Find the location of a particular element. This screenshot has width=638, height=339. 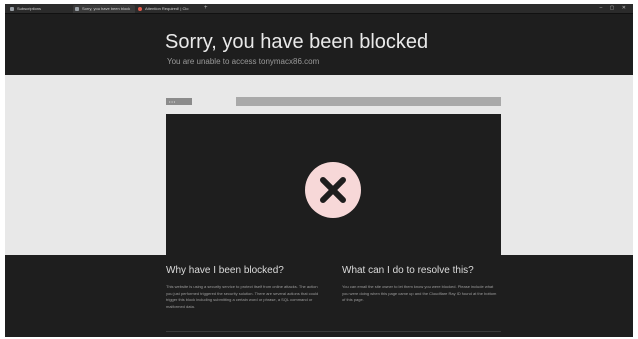

page-subtitle: You are unable to access tonymacx86.com is located at coordinates (243, 61).